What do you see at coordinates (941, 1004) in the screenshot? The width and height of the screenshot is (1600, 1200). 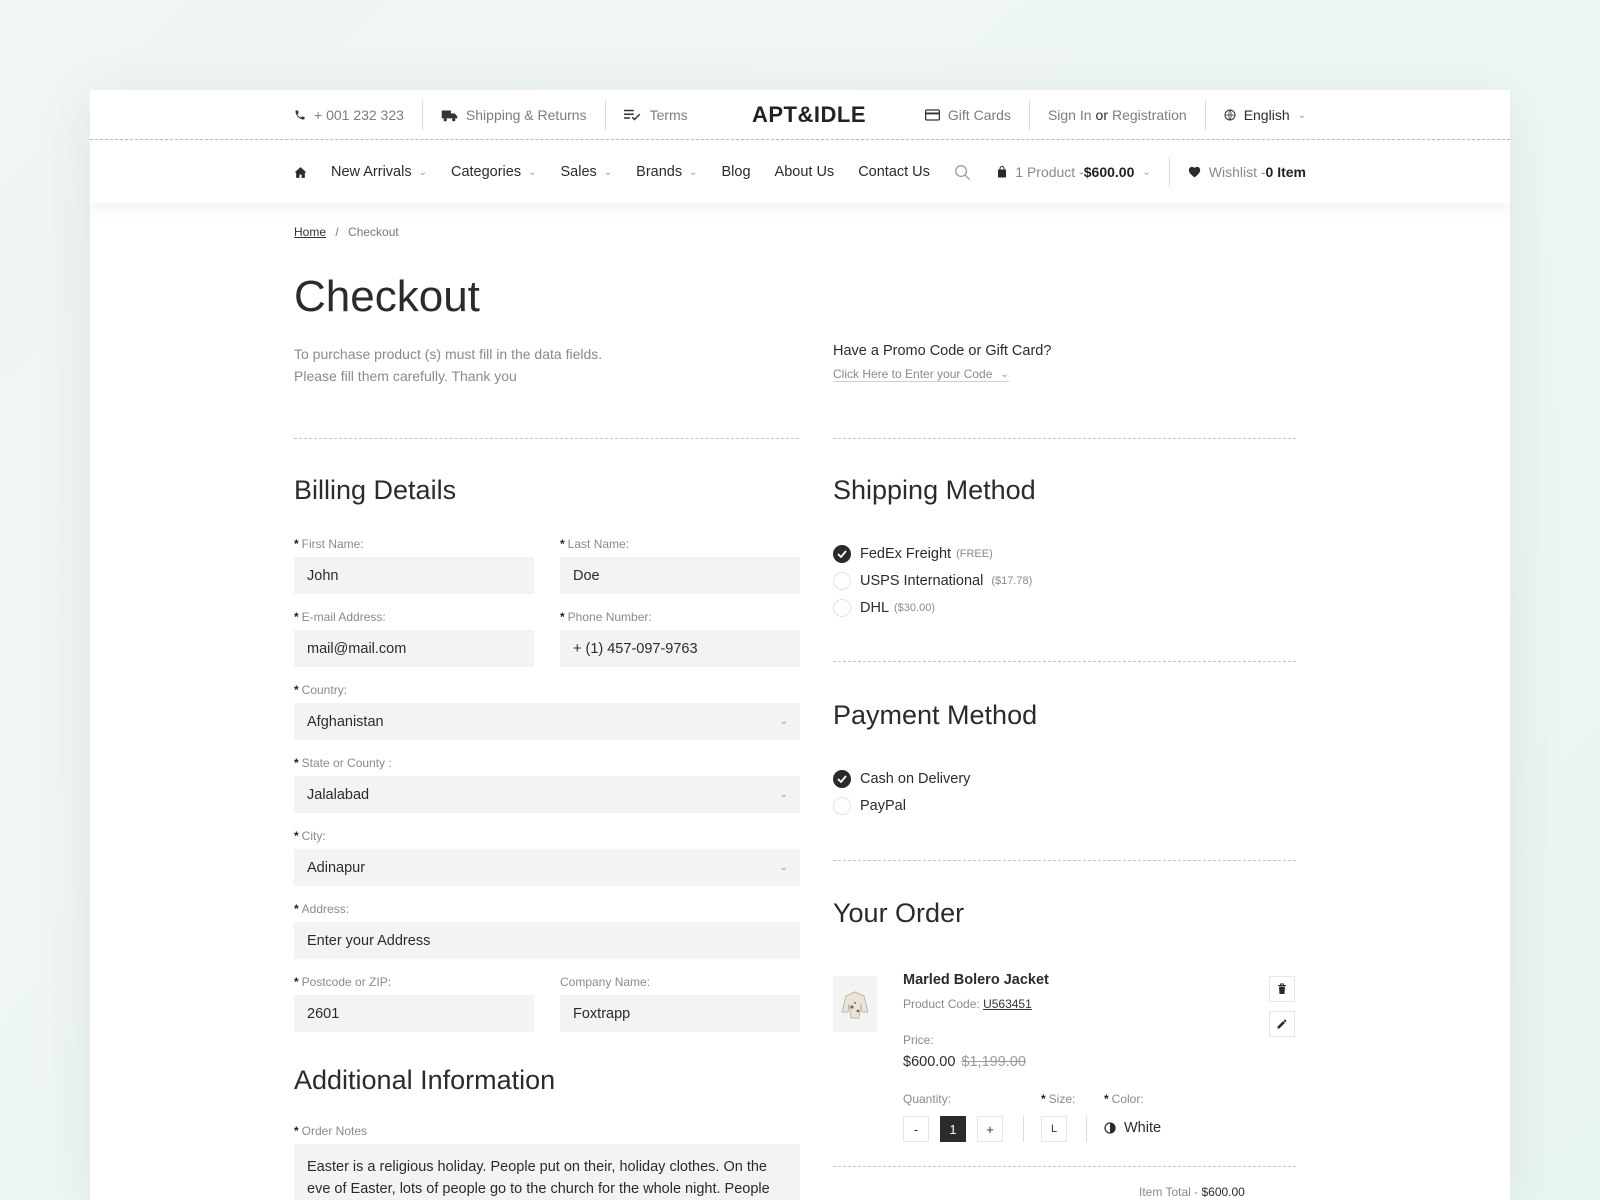 I see `code-label: Product Code:` at bounding box center [941, 1004].